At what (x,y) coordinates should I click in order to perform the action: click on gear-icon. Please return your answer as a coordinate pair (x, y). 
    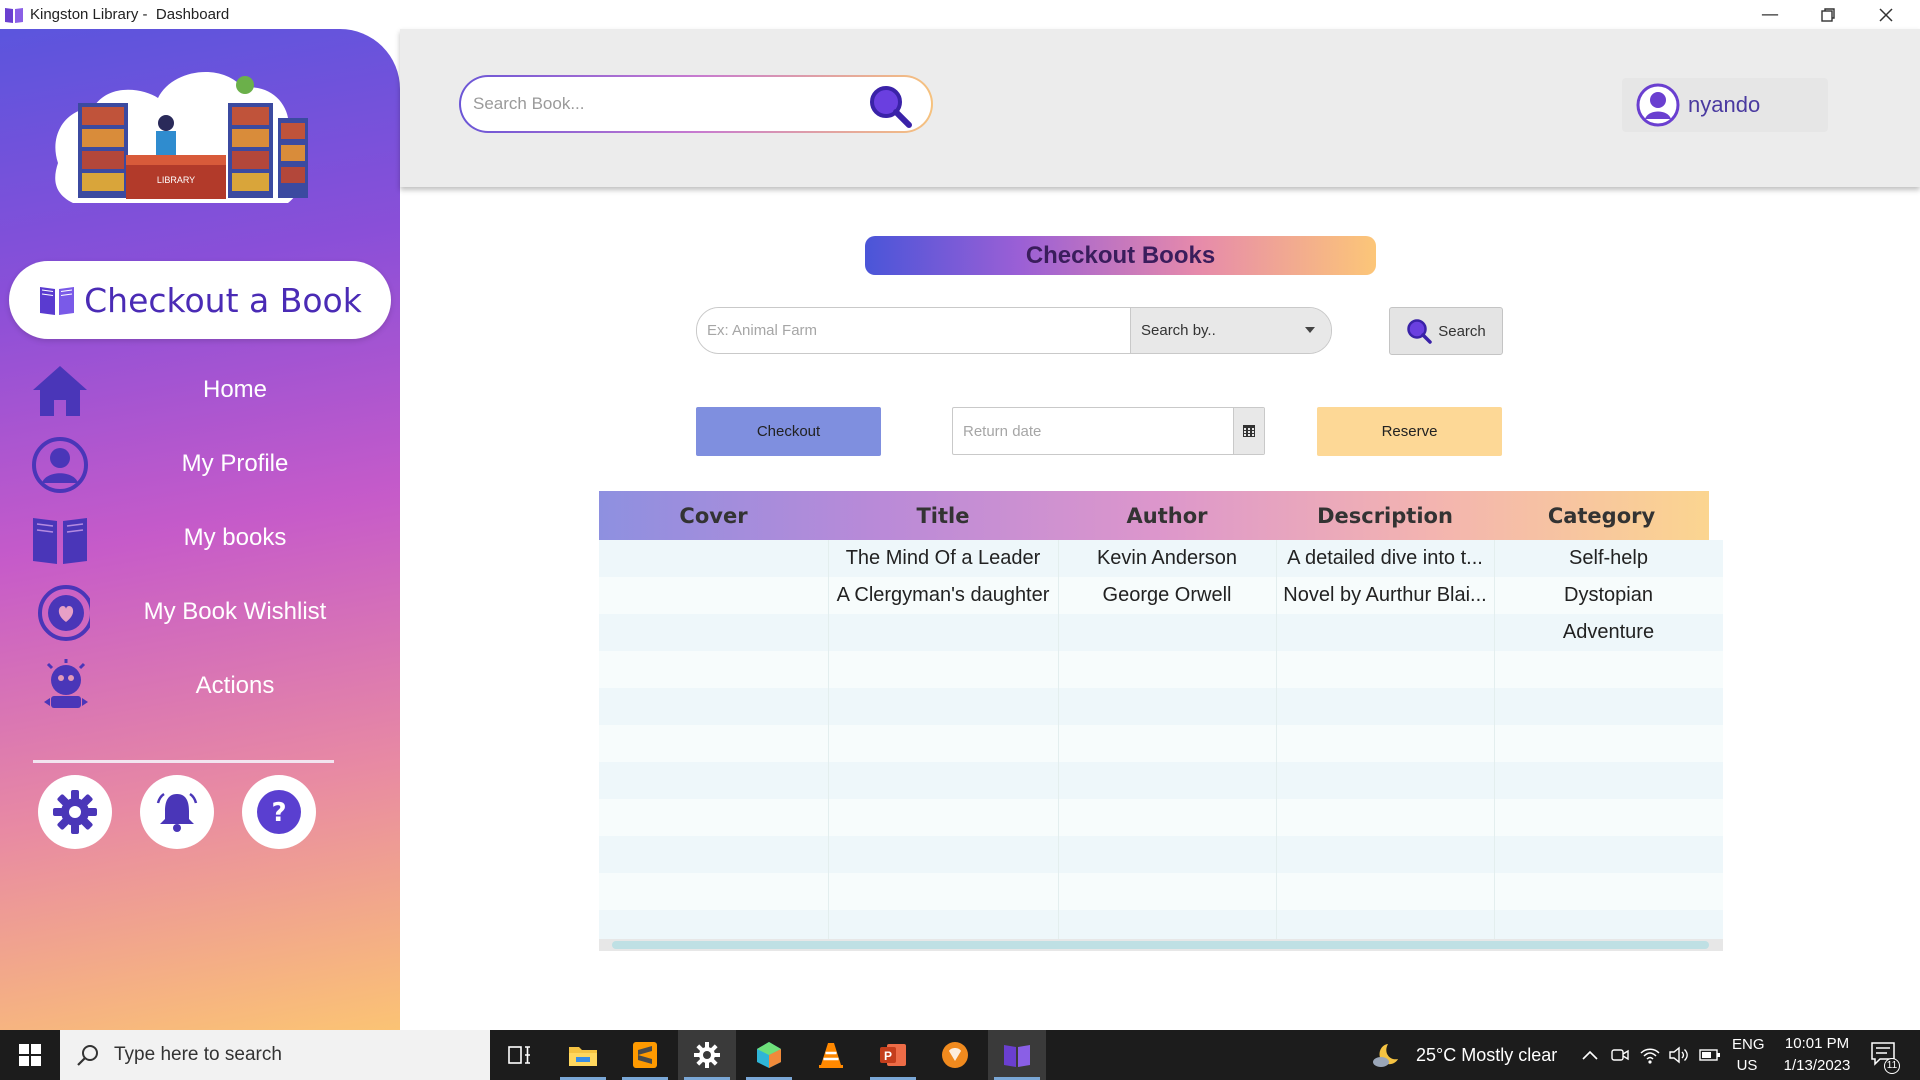
    Looking at the image, I should click on (75, 812).